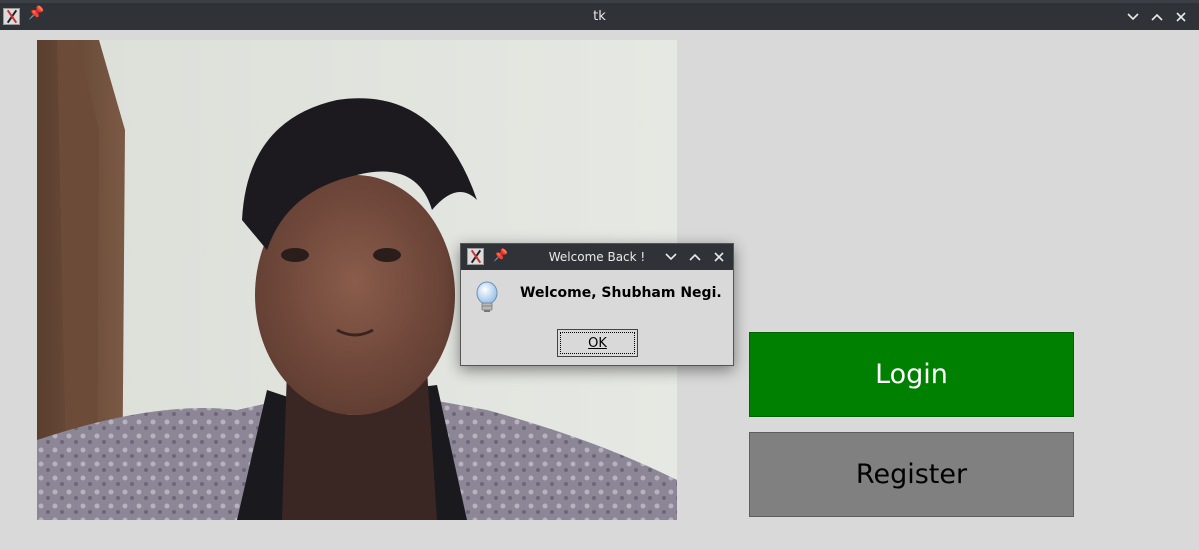 The image size is (1199, 550). I want to click on dialog-minimize-button, so click(671, 257).